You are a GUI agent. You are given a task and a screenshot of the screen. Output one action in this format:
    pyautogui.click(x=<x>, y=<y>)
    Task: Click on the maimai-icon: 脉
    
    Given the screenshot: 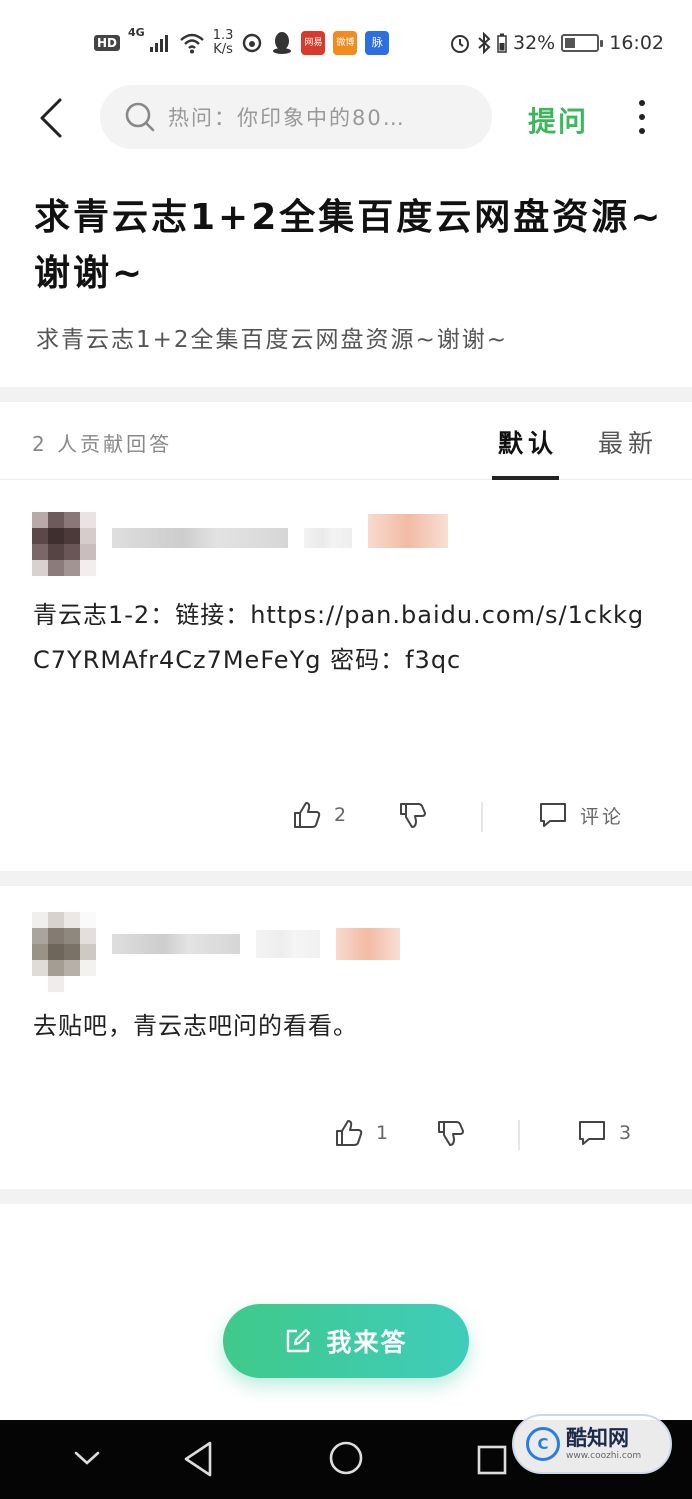 What is the action you would take?
    pyautogui.click(x=377, y=43)
    